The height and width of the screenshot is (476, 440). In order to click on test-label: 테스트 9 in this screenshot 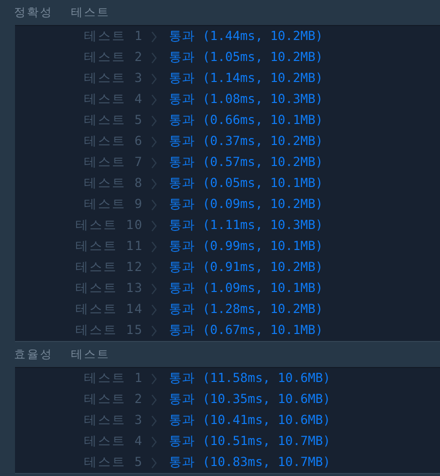, I will do `click(112, 204)`.